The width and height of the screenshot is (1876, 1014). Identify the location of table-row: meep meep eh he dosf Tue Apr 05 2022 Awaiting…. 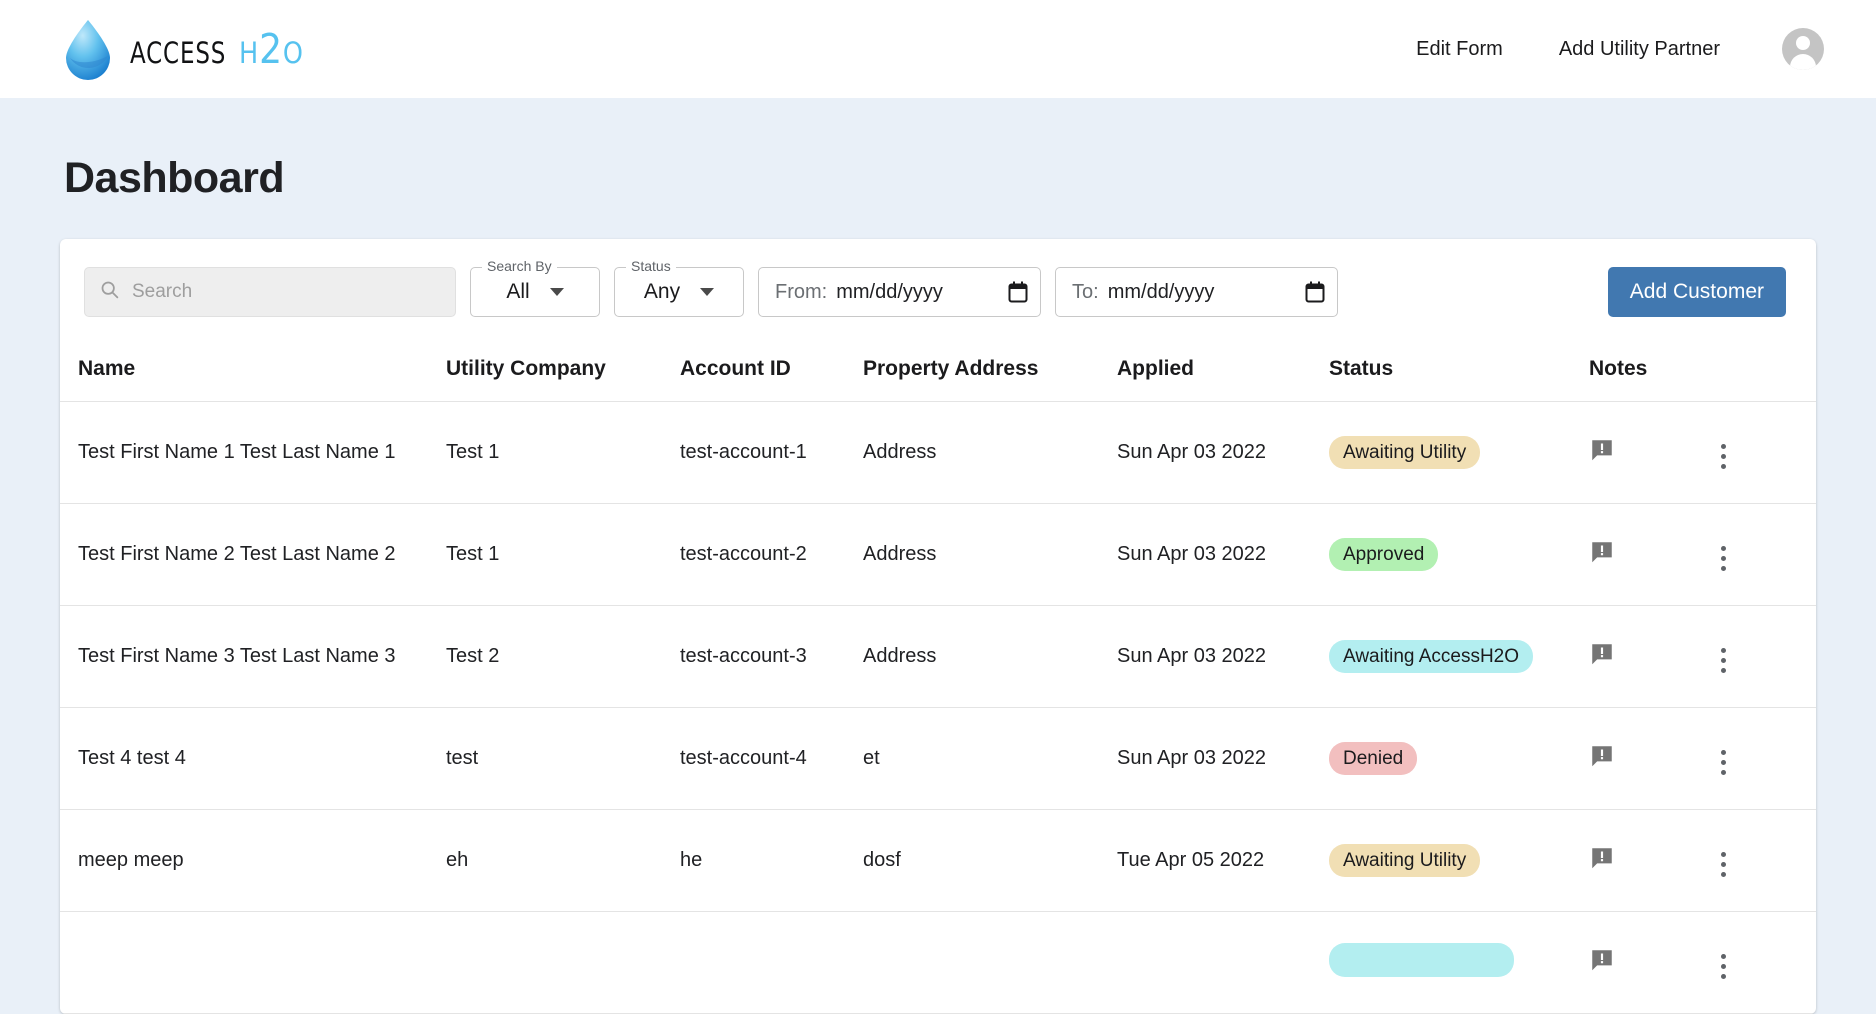
(938, 860).